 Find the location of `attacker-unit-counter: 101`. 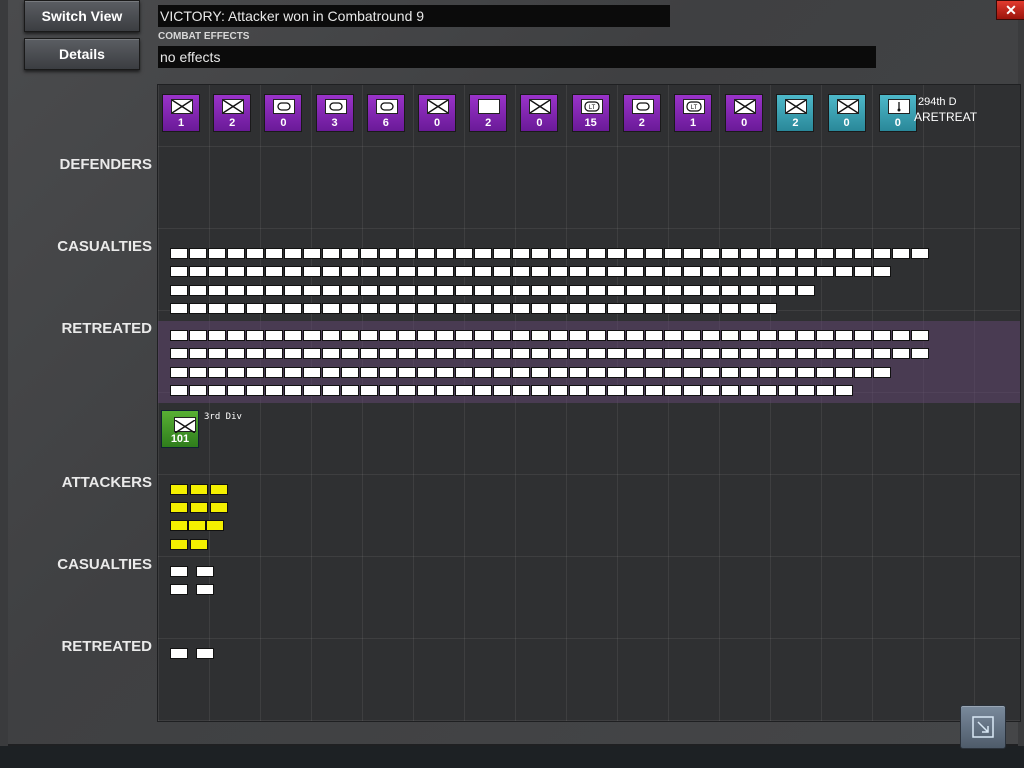

attacker-unit-counter: 101 is located at coordinates (180, 429).